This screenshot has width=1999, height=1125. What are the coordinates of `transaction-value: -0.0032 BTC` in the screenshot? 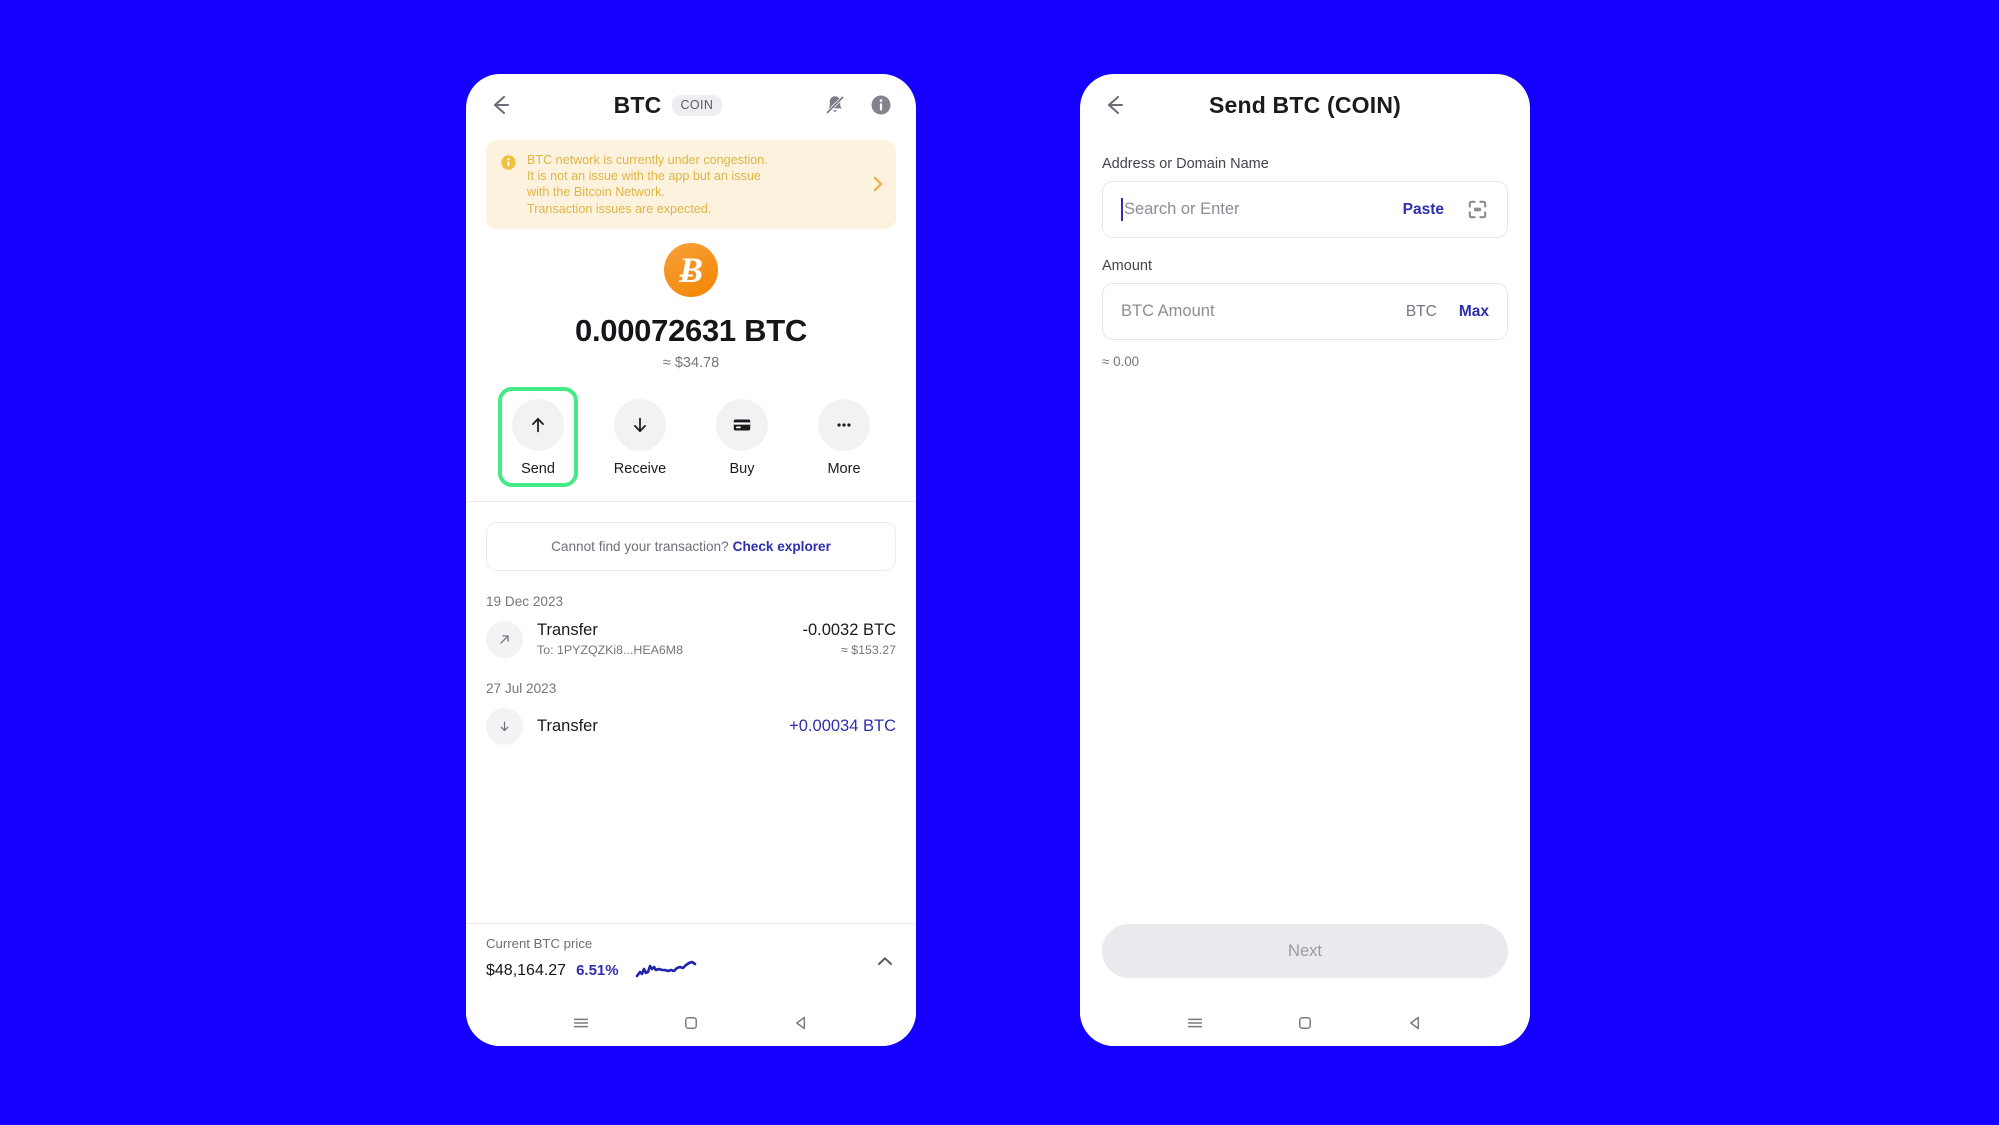 It's located at (849, 630).